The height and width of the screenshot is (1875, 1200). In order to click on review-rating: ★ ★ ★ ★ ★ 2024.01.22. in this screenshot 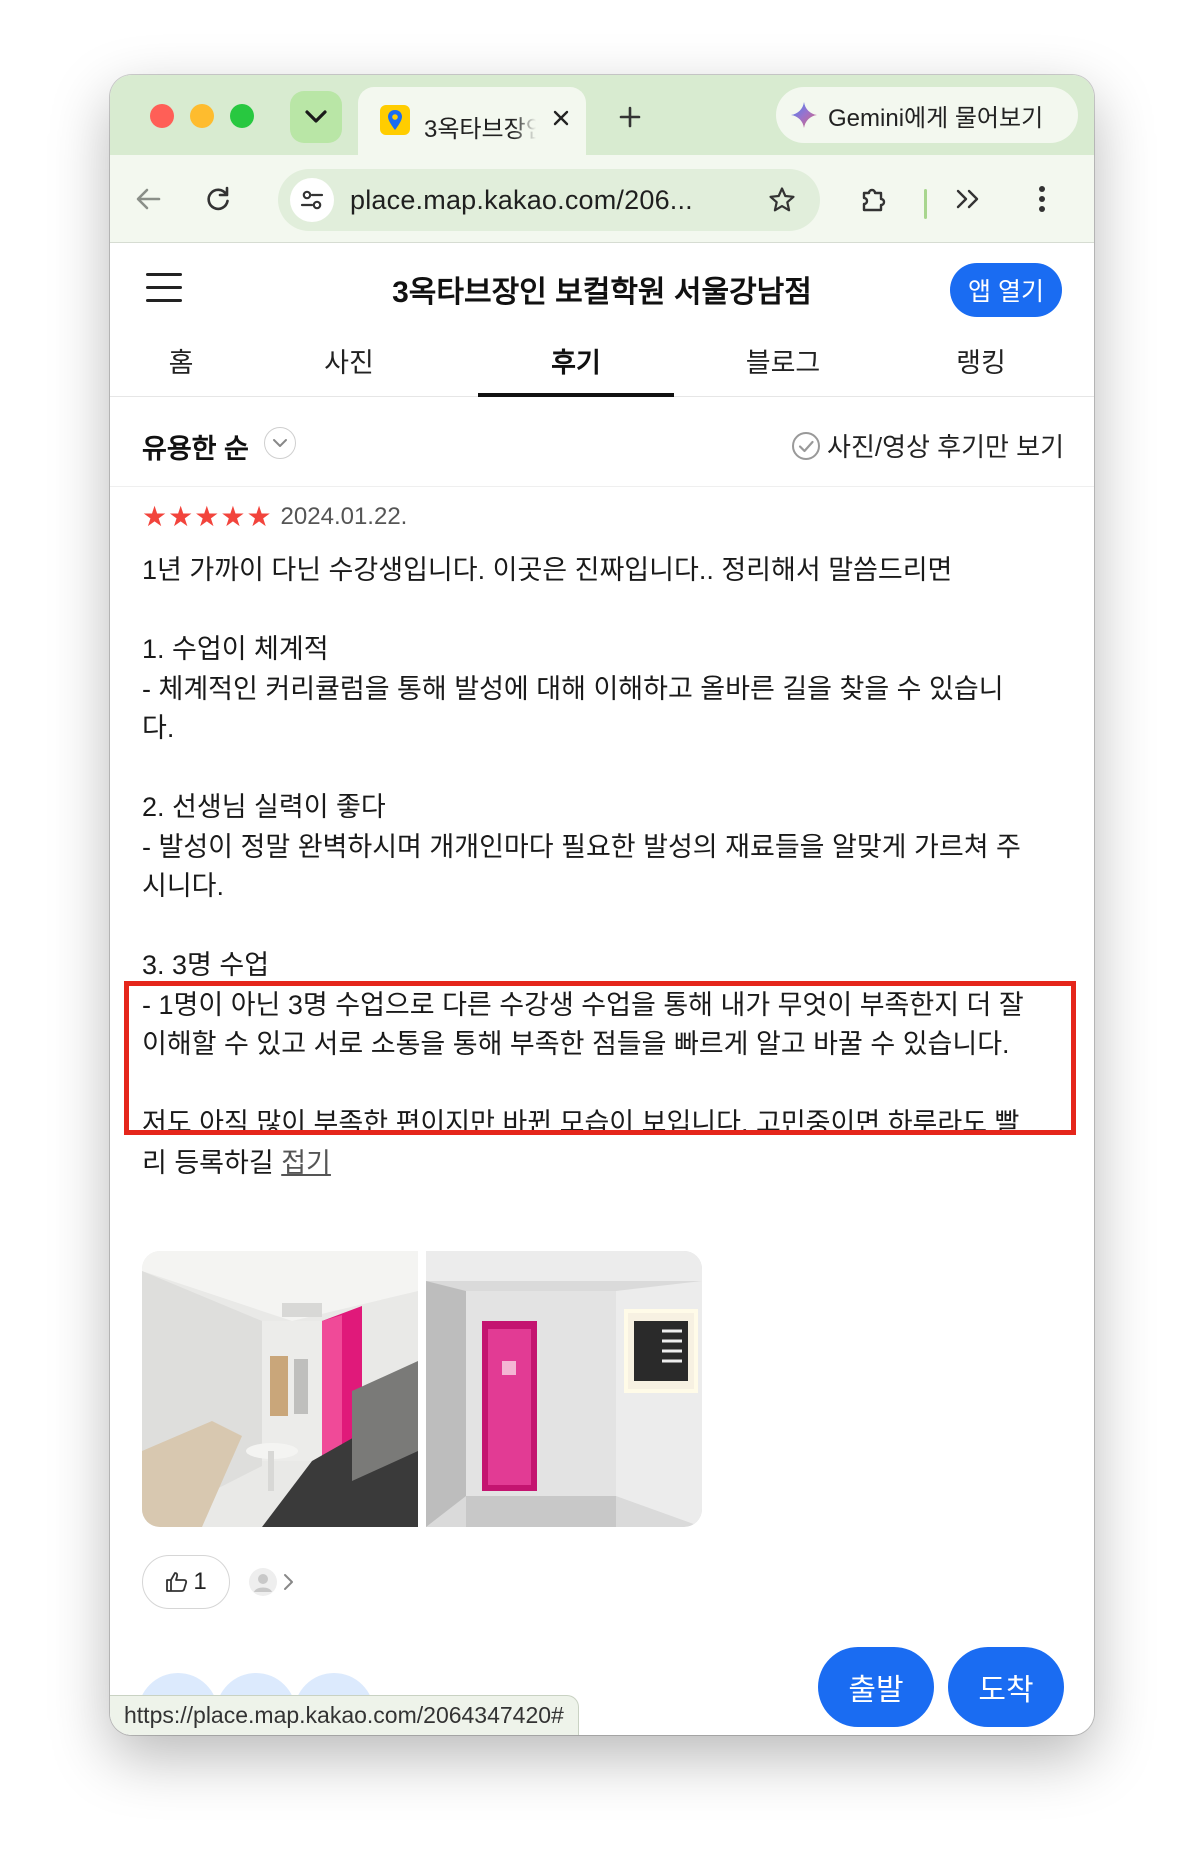, I will do `click(274, 517)`.